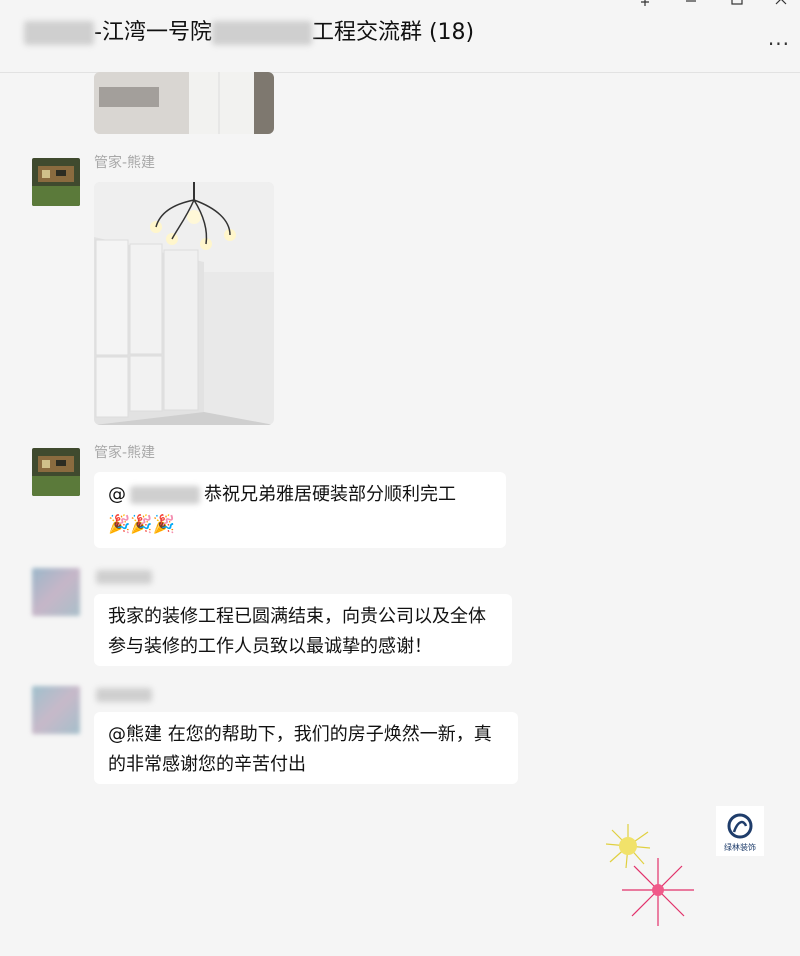 This screenshot has height=956, width=800. Describe the element at coordinates (142, 524) in the screenshot. I see `party-popper-emoji: 🎉🎉🎉` at that location.